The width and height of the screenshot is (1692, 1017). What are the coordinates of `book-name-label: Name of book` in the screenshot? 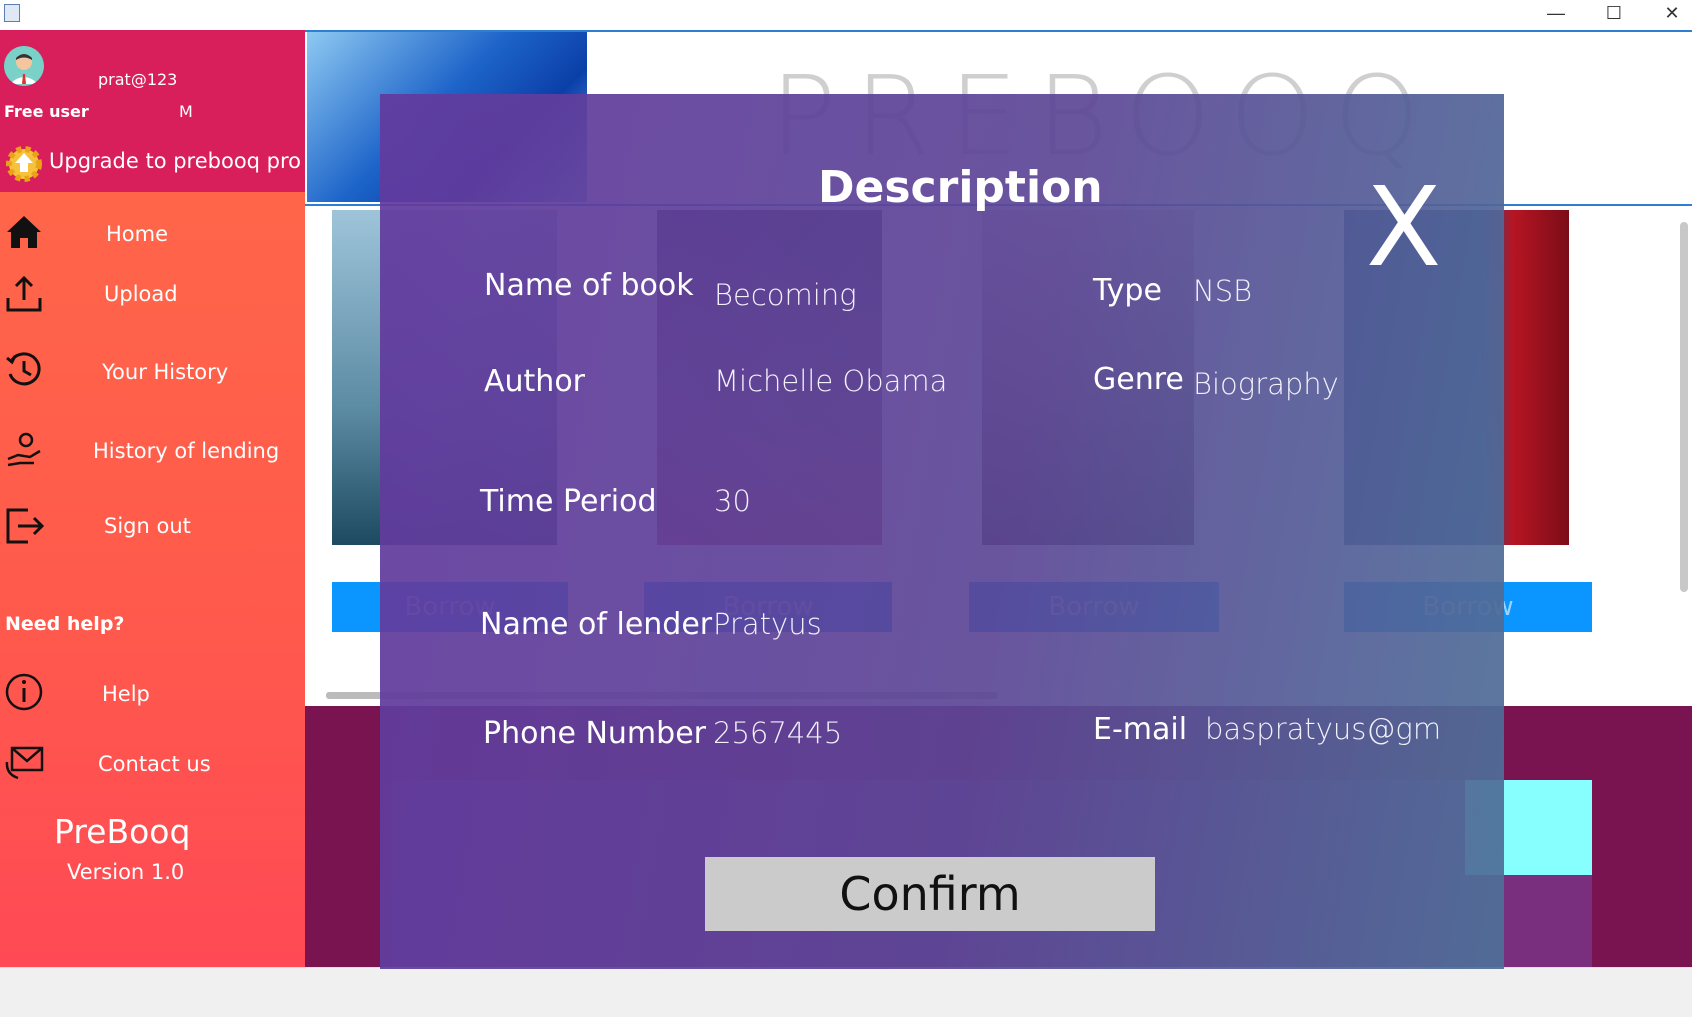 It's located at (589, 285).